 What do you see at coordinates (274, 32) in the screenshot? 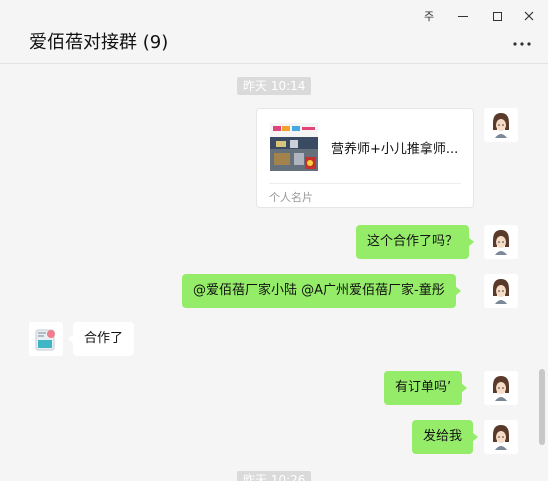
I see `chat-header: 주 爱佰蓓对接群 (9)` at bounding box center [274, 32].